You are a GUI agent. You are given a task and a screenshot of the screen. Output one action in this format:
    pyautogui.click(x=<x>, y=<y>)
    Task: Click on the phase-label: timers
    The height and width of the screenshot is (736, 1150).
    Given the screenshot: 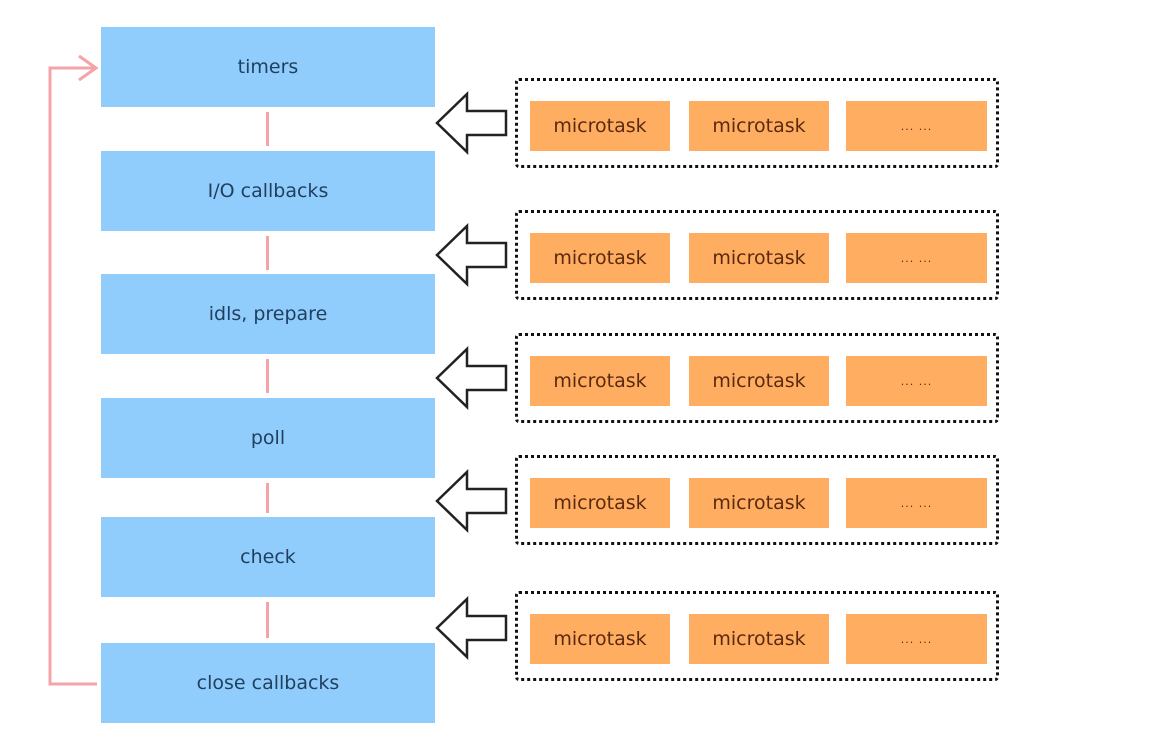 What is the action you would take?
    pyautogui.click(x=268, y=67)
    